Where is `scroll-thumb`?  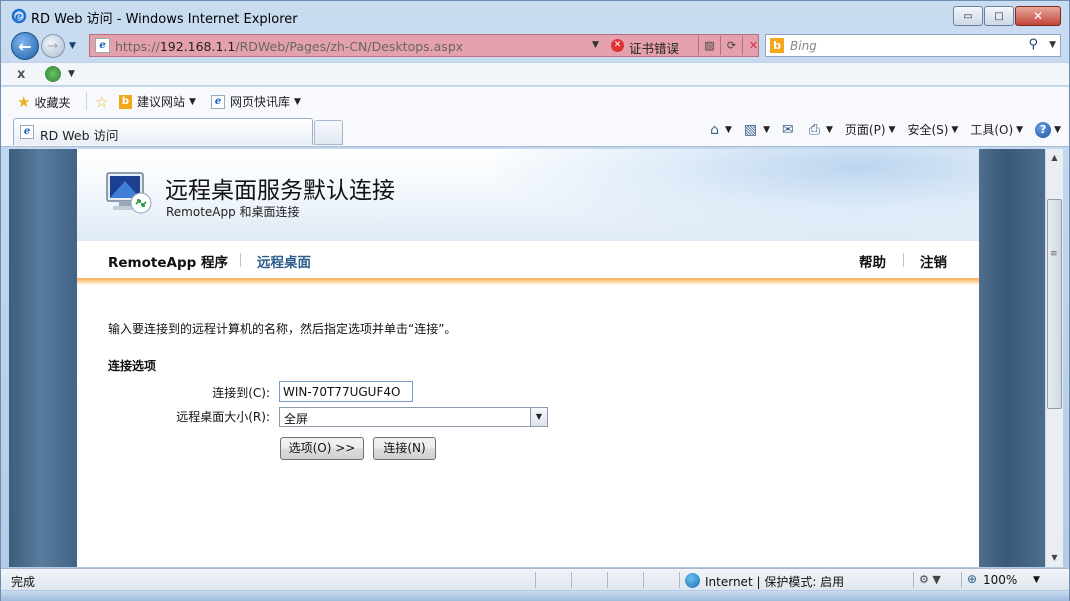 scroll-thumb is located at coordinates (1054, 304).